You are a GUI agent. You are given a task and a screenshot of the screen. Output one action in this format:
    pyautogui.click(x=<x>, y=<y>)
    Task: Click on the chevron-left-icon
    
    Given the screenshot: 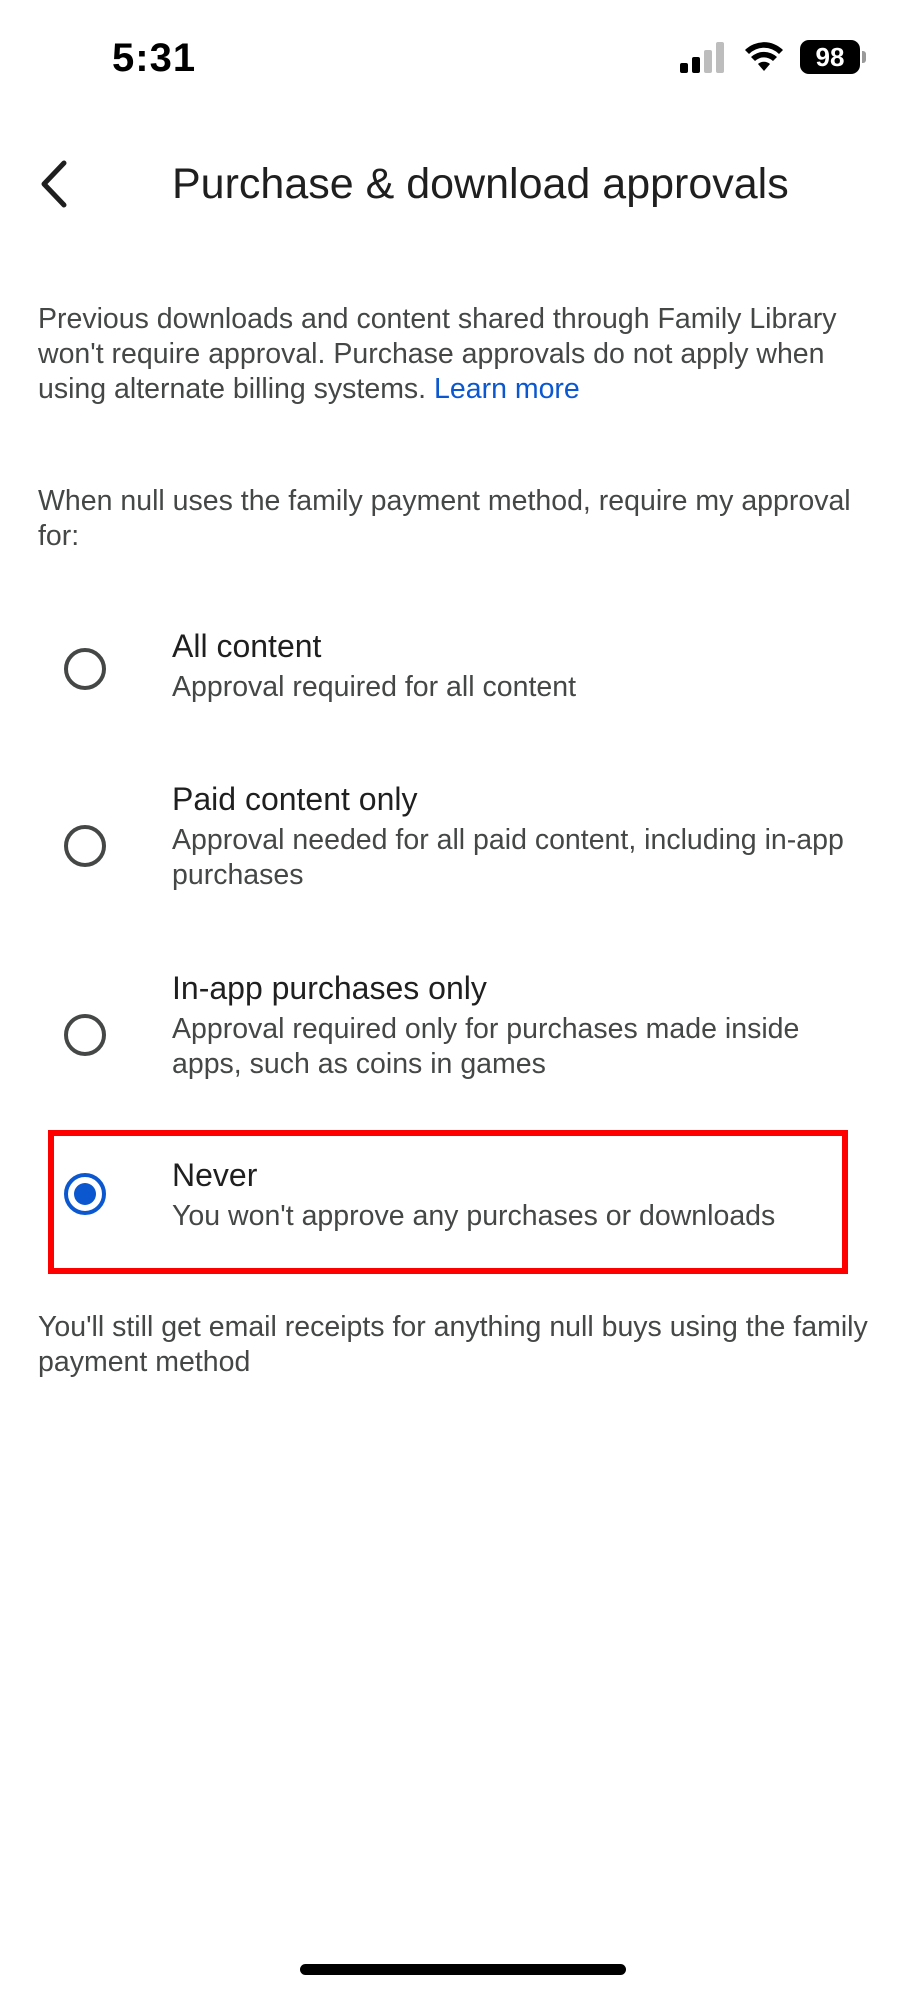 What is the action you would take?
    pyautogui.click(x=54, y=184)
    